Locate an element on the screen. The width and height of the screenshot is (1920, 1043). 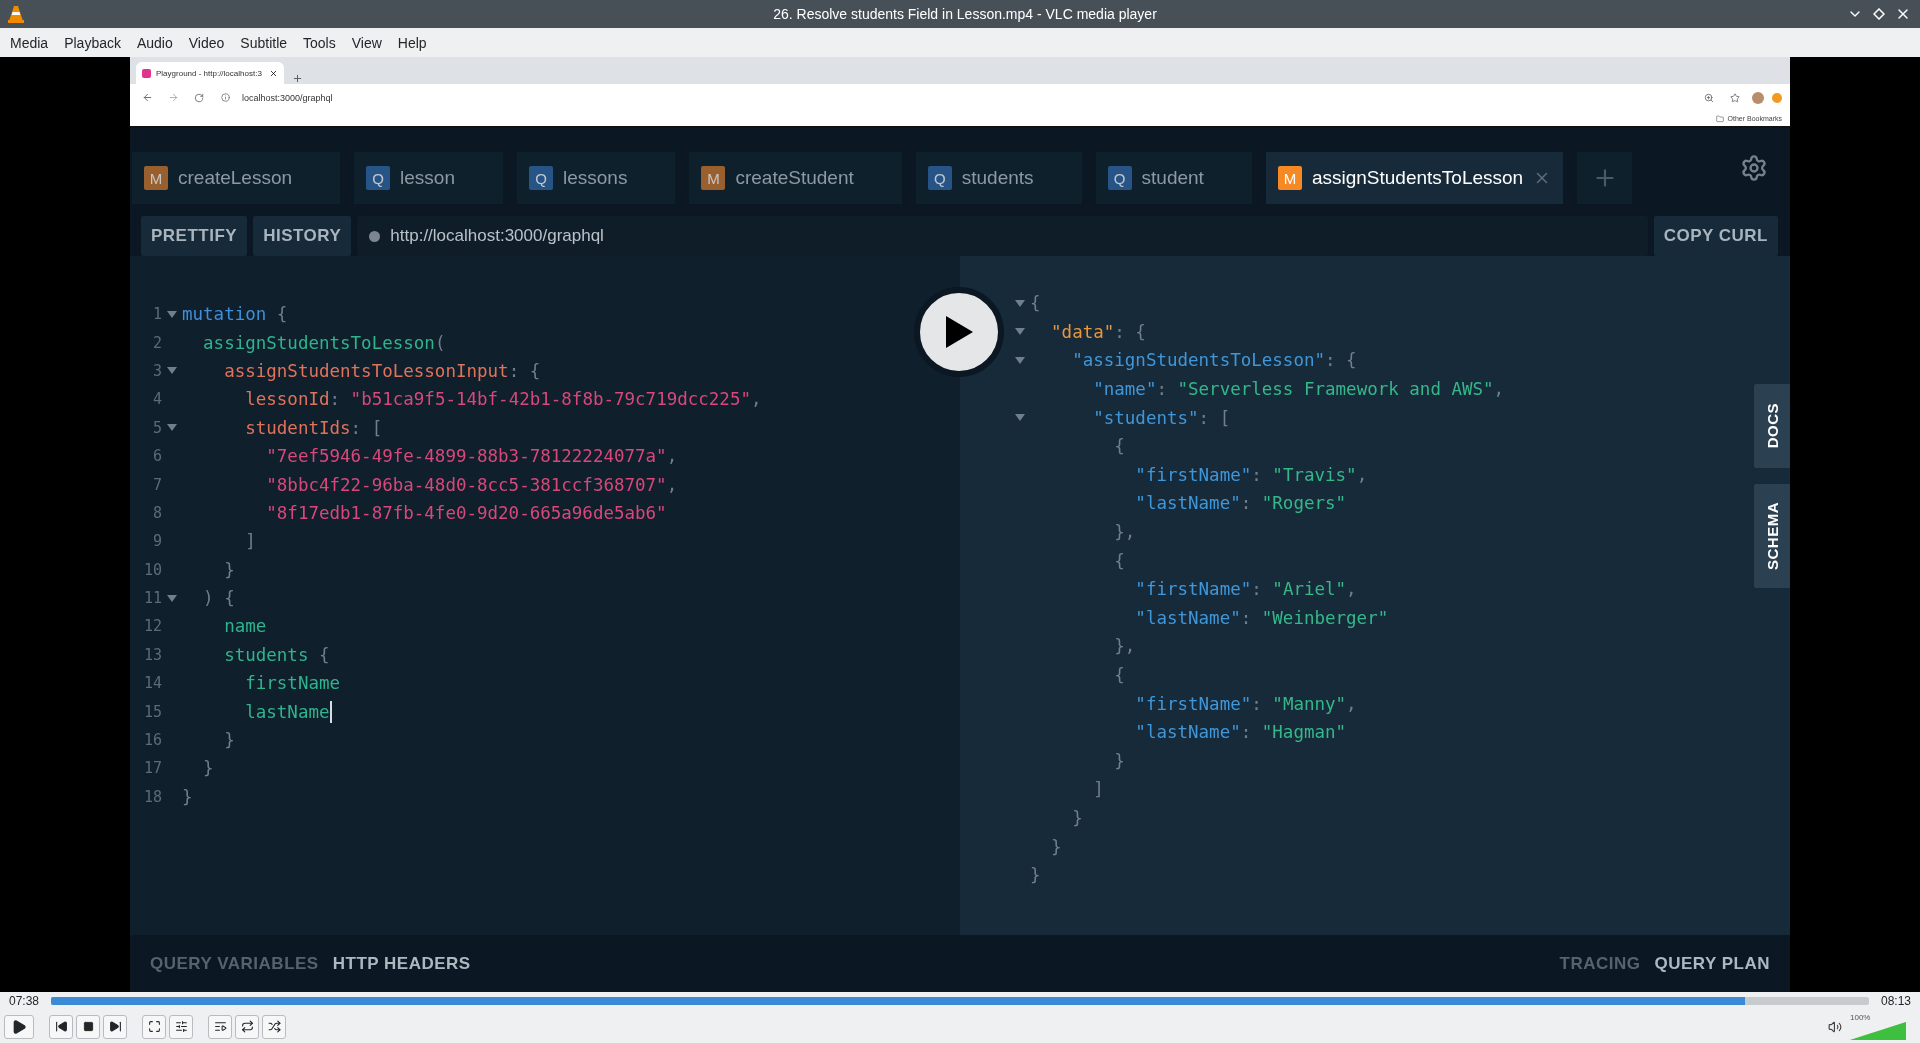
extended-settings-button is located at coordinates (181, 1026).